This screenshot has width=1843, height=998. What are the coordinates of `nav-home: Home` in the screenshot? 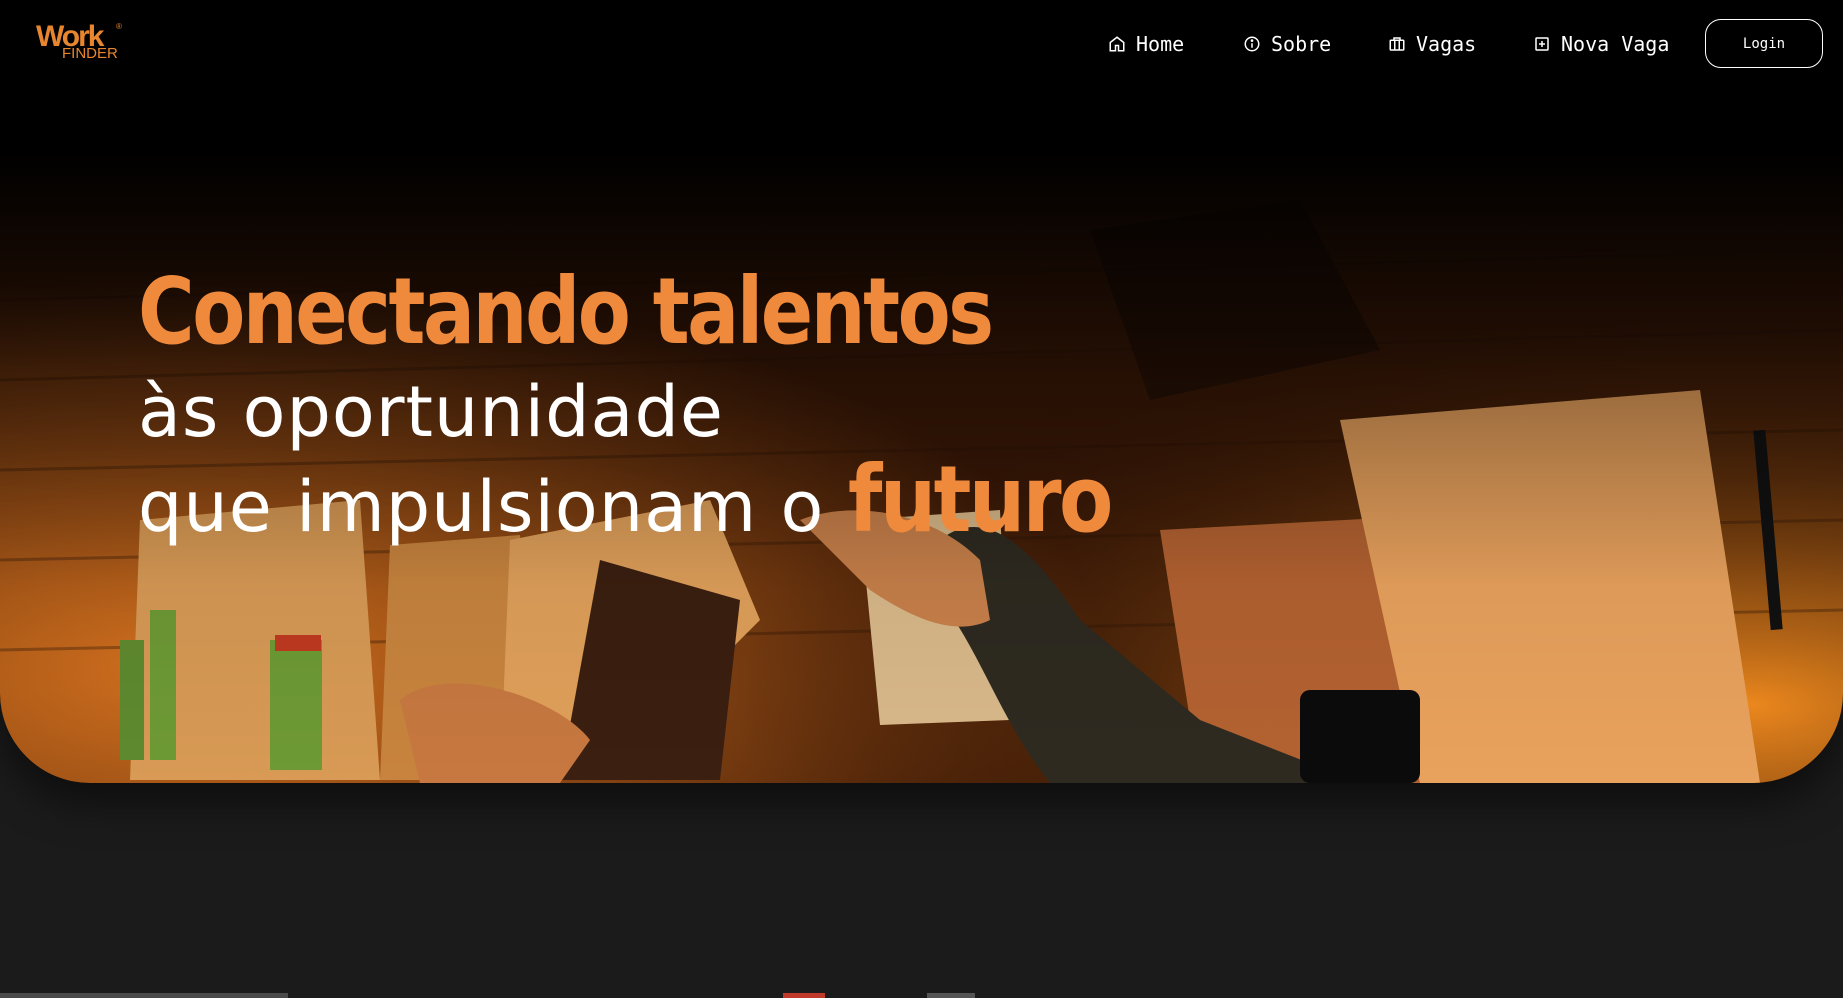 It's located at (1146, 44).